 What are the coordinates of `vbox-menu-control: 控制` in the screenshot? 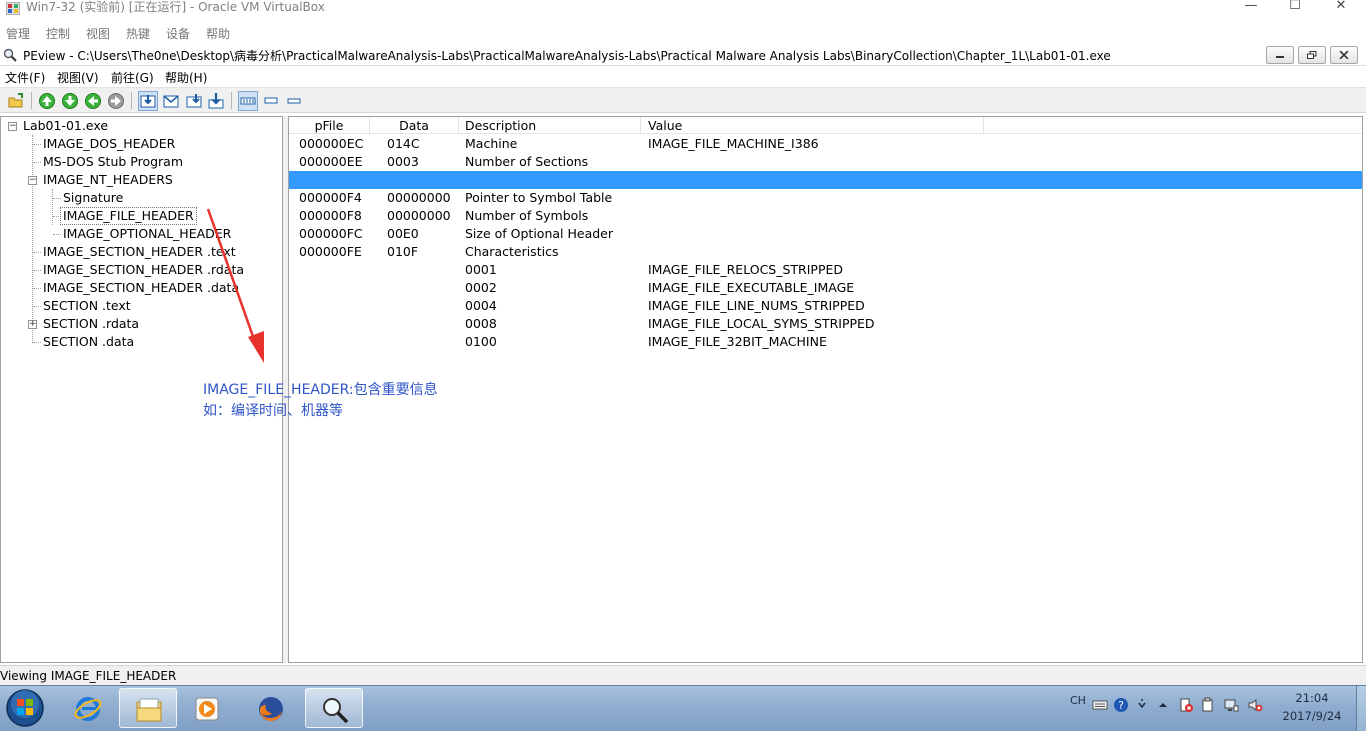 It's located at (58, 33).